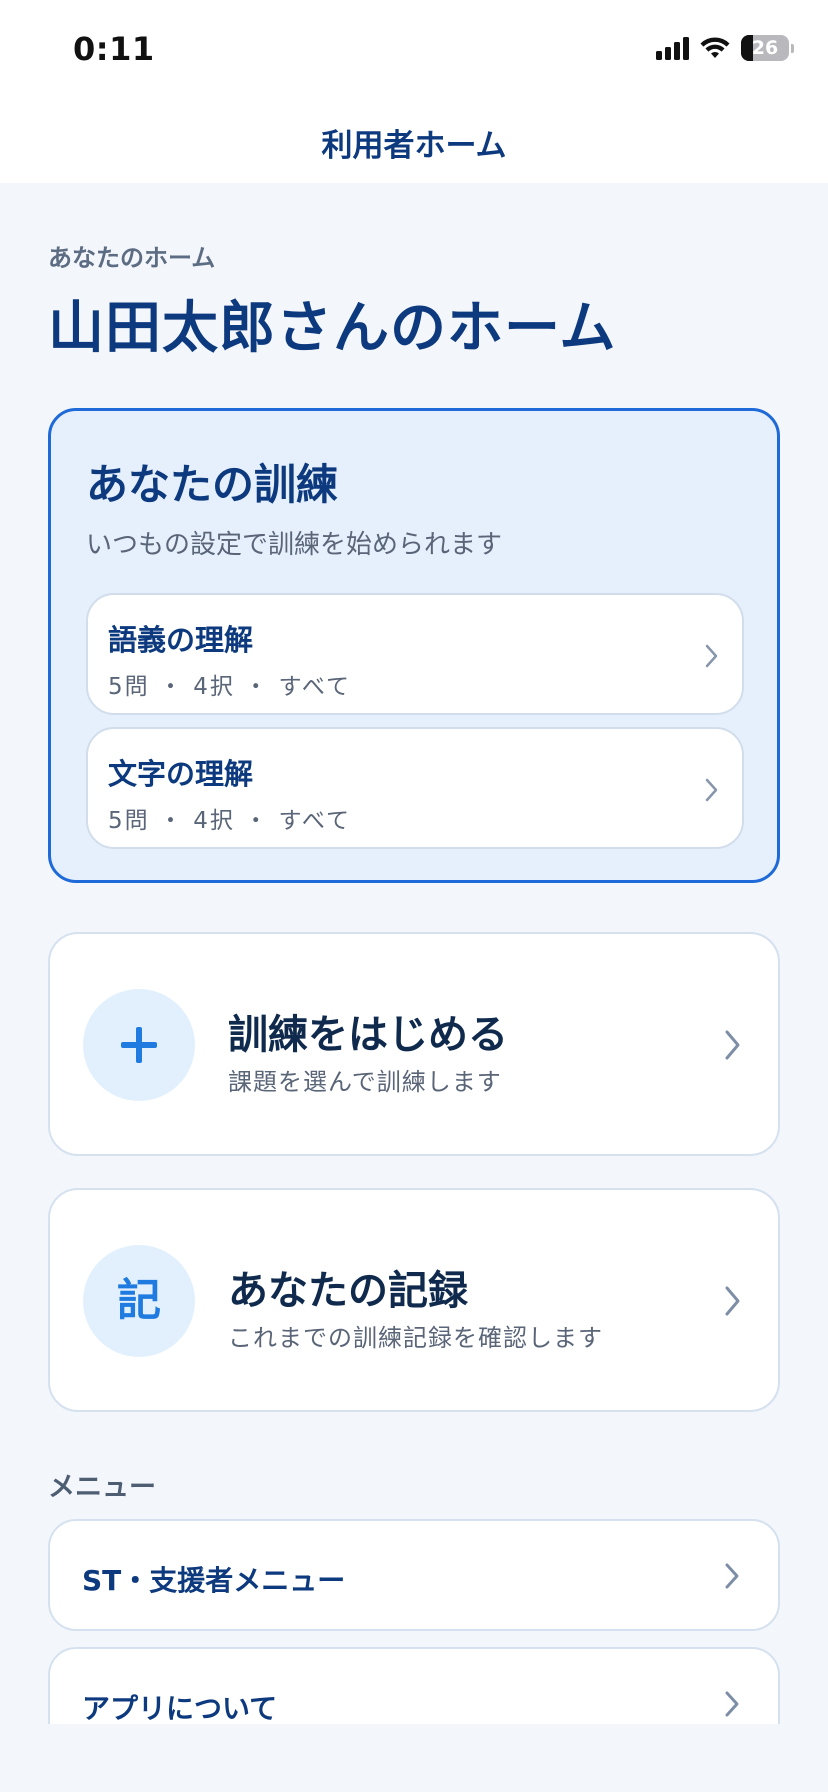  I want to click on start-training-title: 訓練をはじめる, so click(368, 1035).